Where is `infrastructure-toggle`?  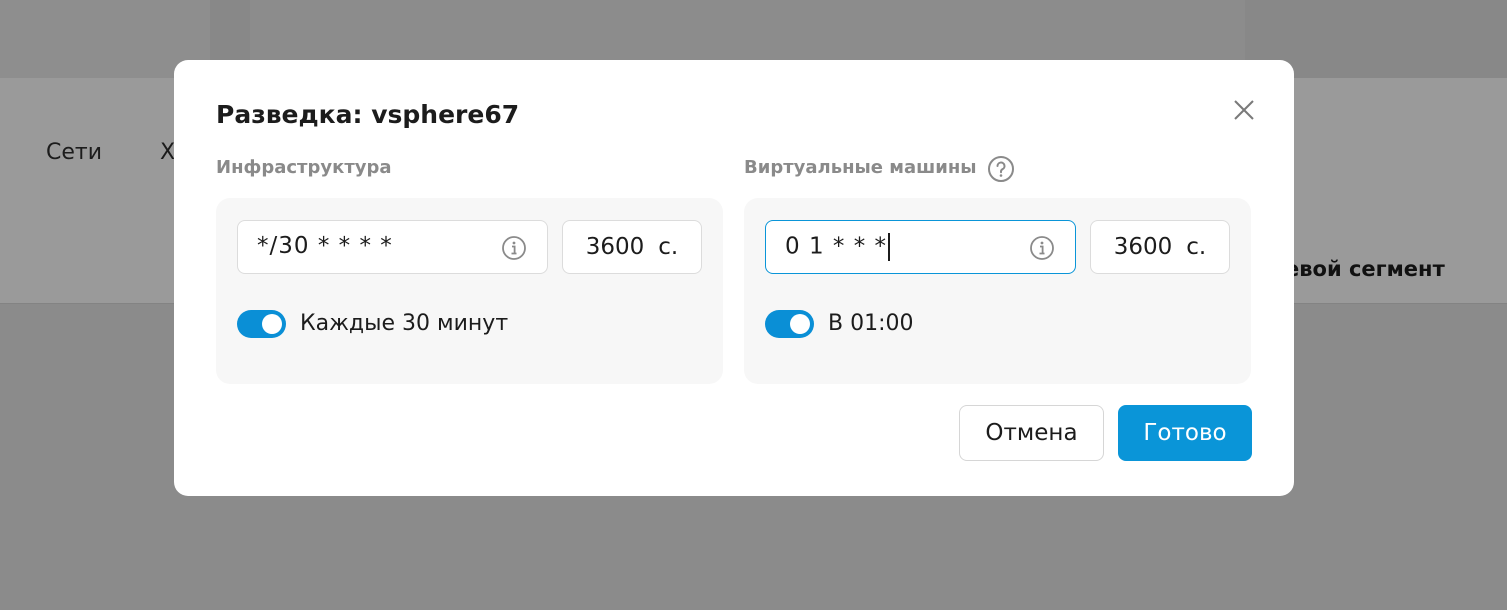 infrastructure-toggle is located at coordinates (261, 324).